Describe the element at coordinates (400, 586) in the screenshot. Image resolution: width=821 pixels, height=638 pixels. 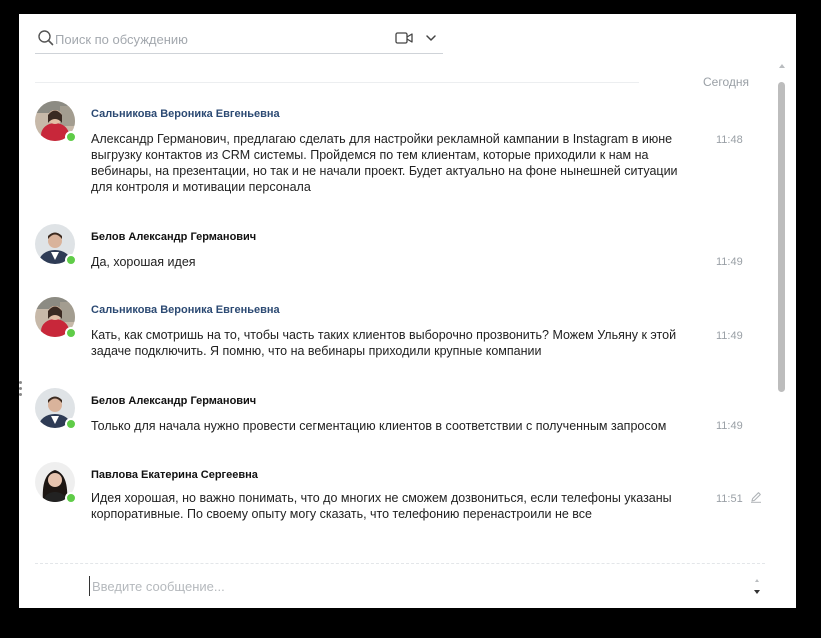
I see `message-input` at that location.